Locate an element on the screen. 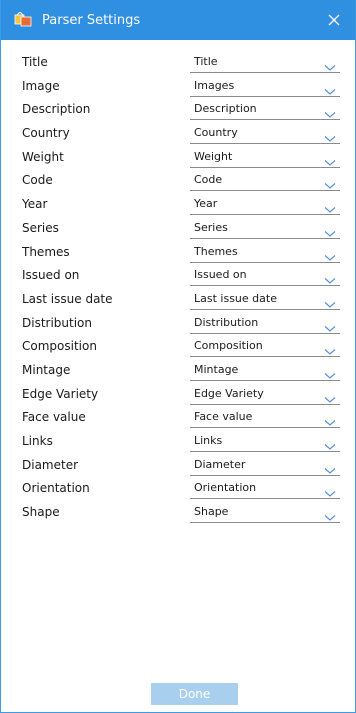  field-label: Composition is located at coordinates (59, 346).